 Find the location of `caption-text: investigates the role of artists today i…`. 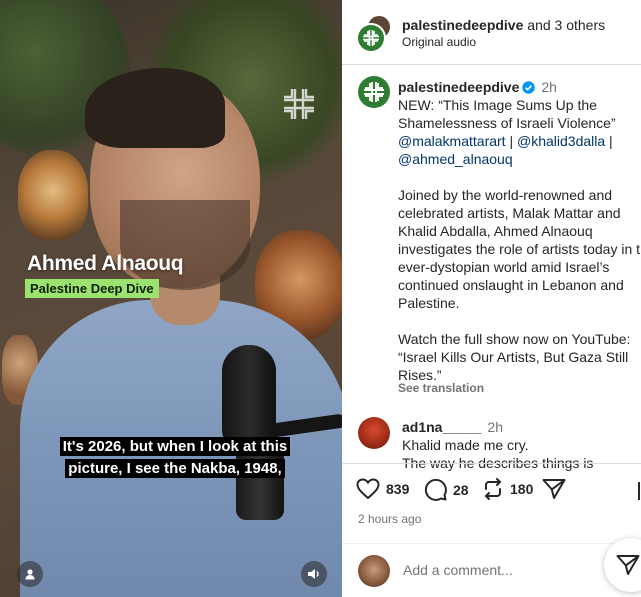

caption-text: investigates the role of artists today i… is located at coordinates (519, 249).